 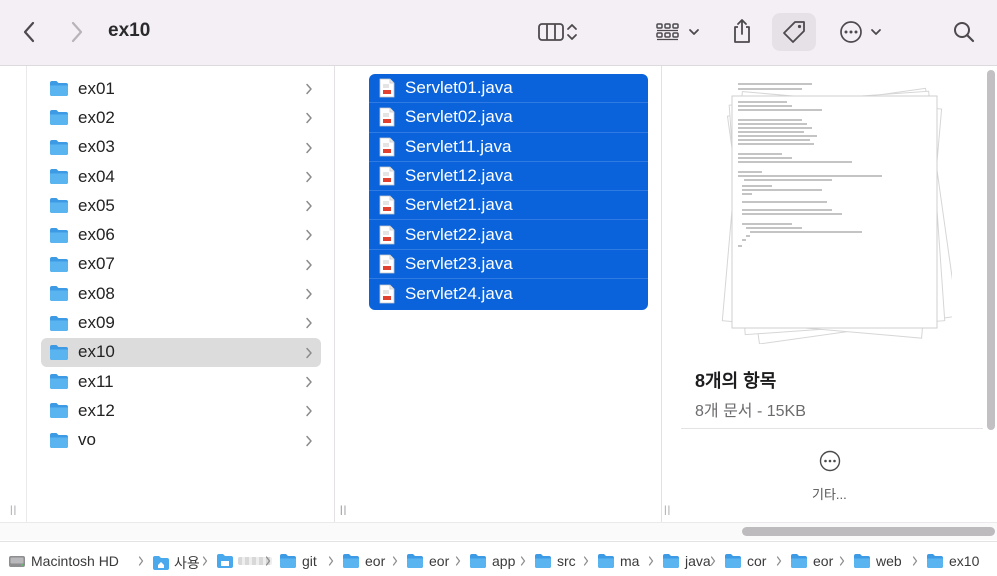 I want to click on horizontal-scrollbar, so click(x=868, y=531).